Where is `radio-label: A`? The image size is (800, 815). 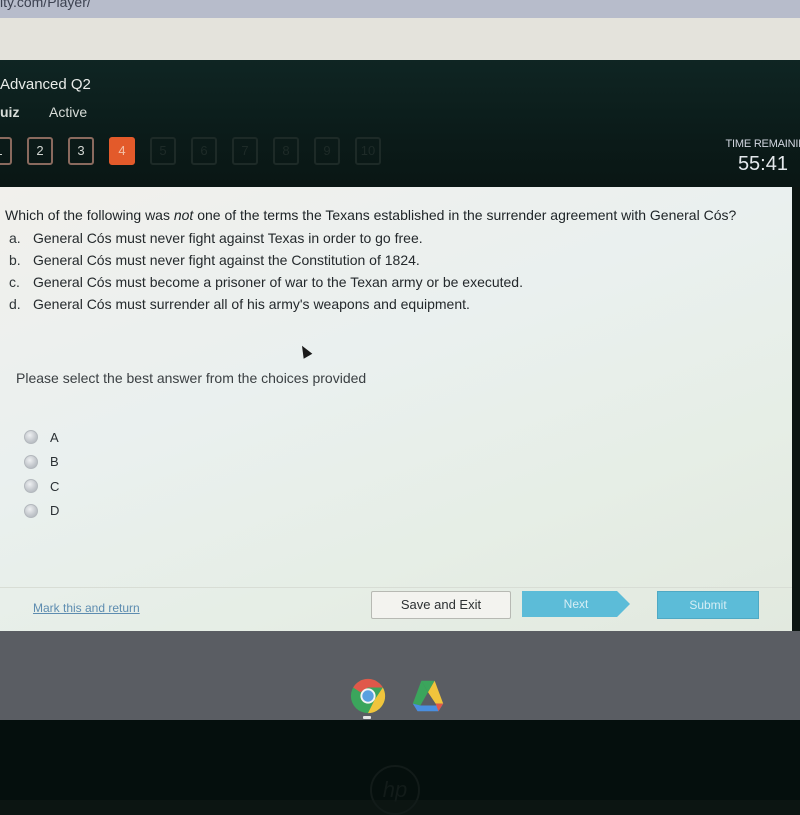 radio-label: A is located at coordinates (54, 437).